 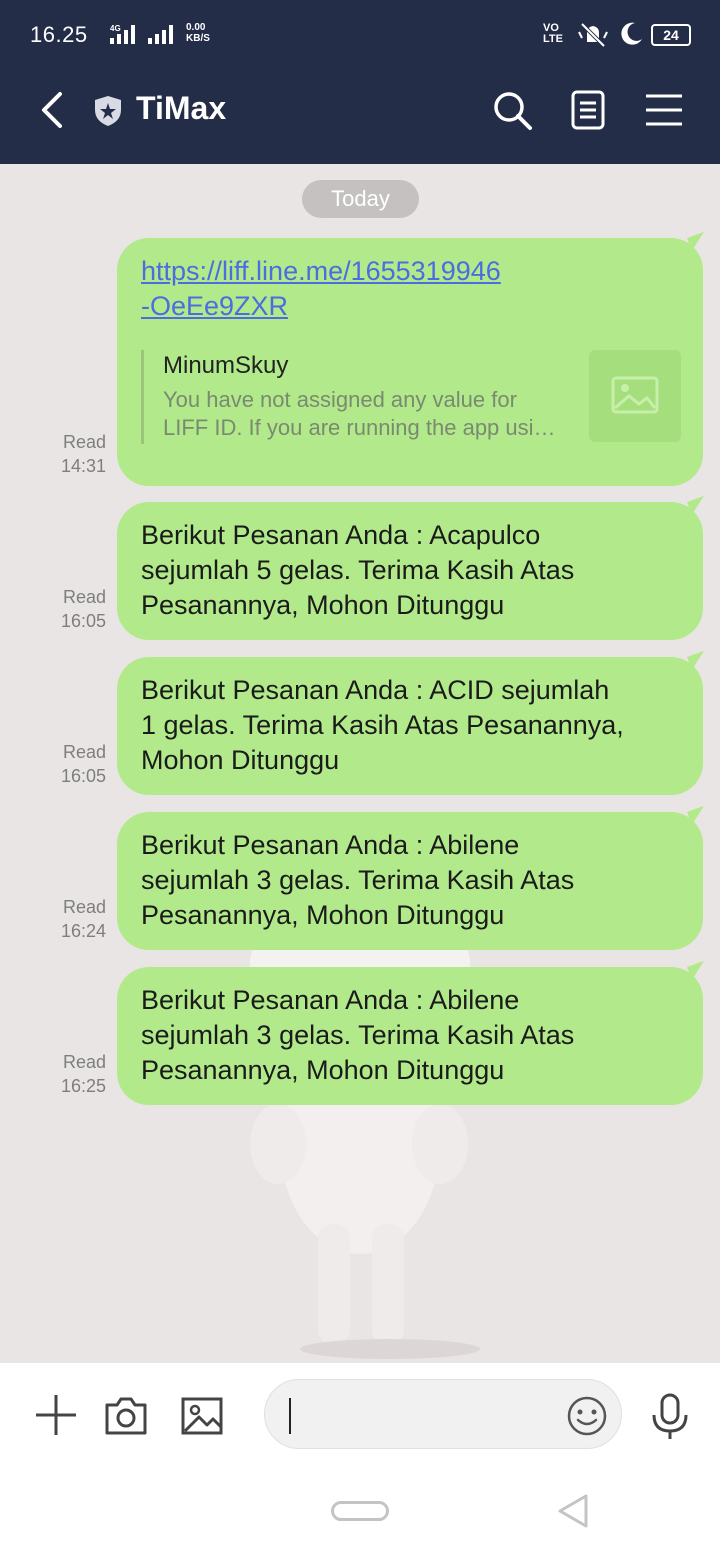 I want to click on net-speed-value: 0.00, so click(x=196, y=27).